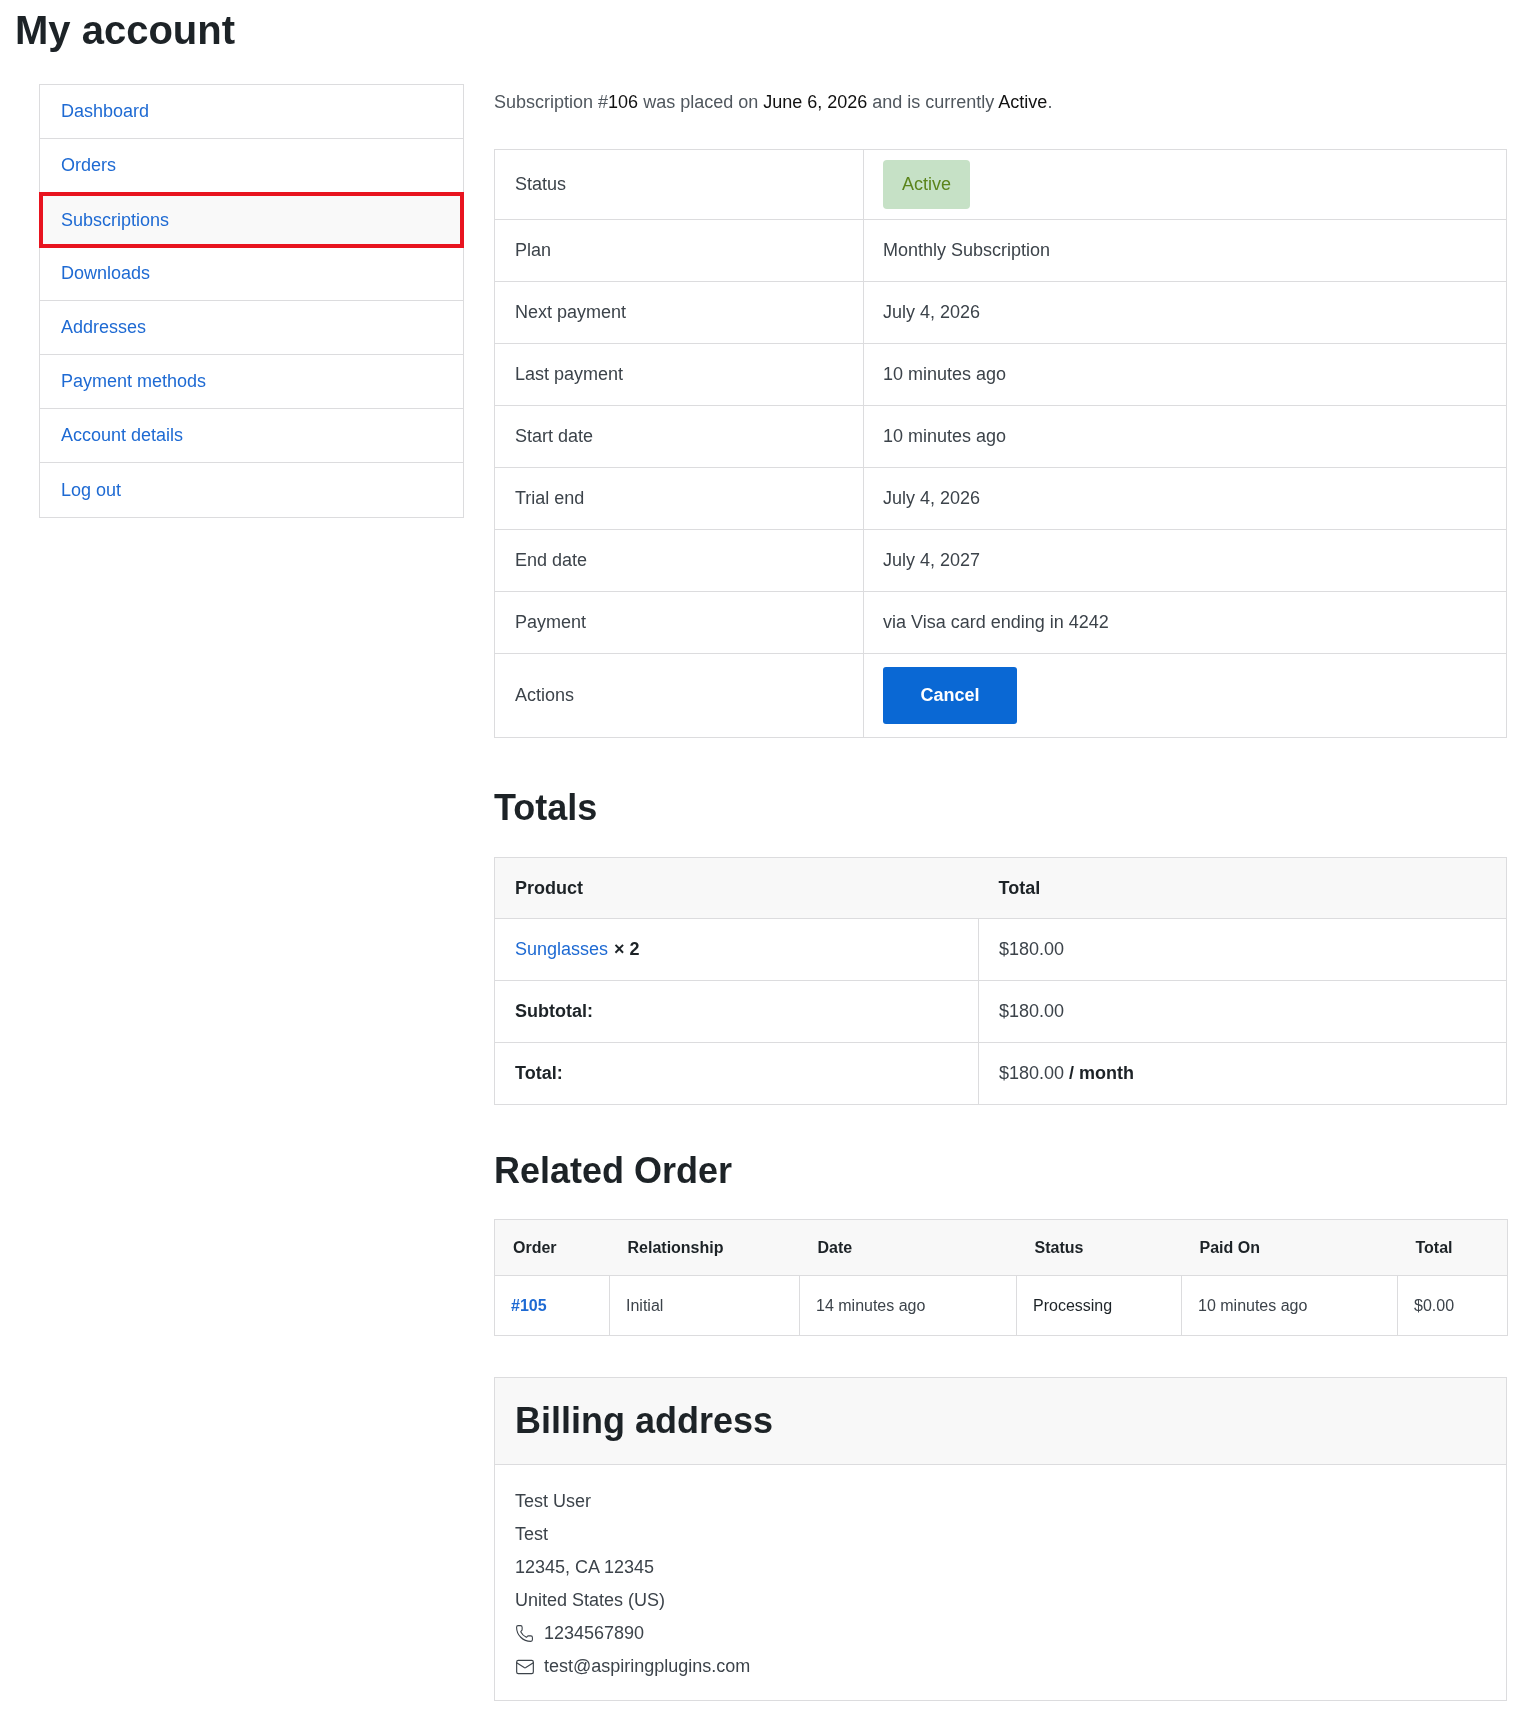  Describe the element at coordinates (647, 1666) in the screenshot. I see `email-address: test@aspiringplugins.com` at that location.